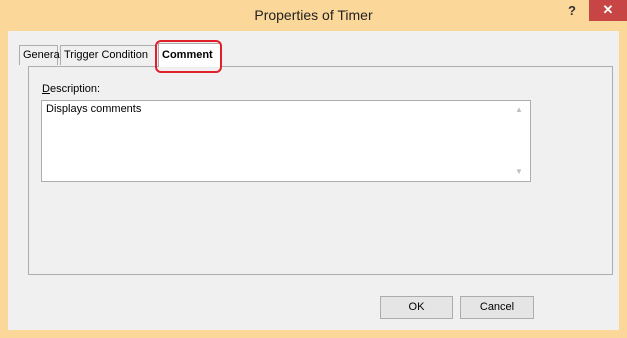 Image resolution: width=627 pixels, height=338 pixels. Describe the element at coordinates (40, 55) in the screenshot. I see `tab-general: General` at that location.